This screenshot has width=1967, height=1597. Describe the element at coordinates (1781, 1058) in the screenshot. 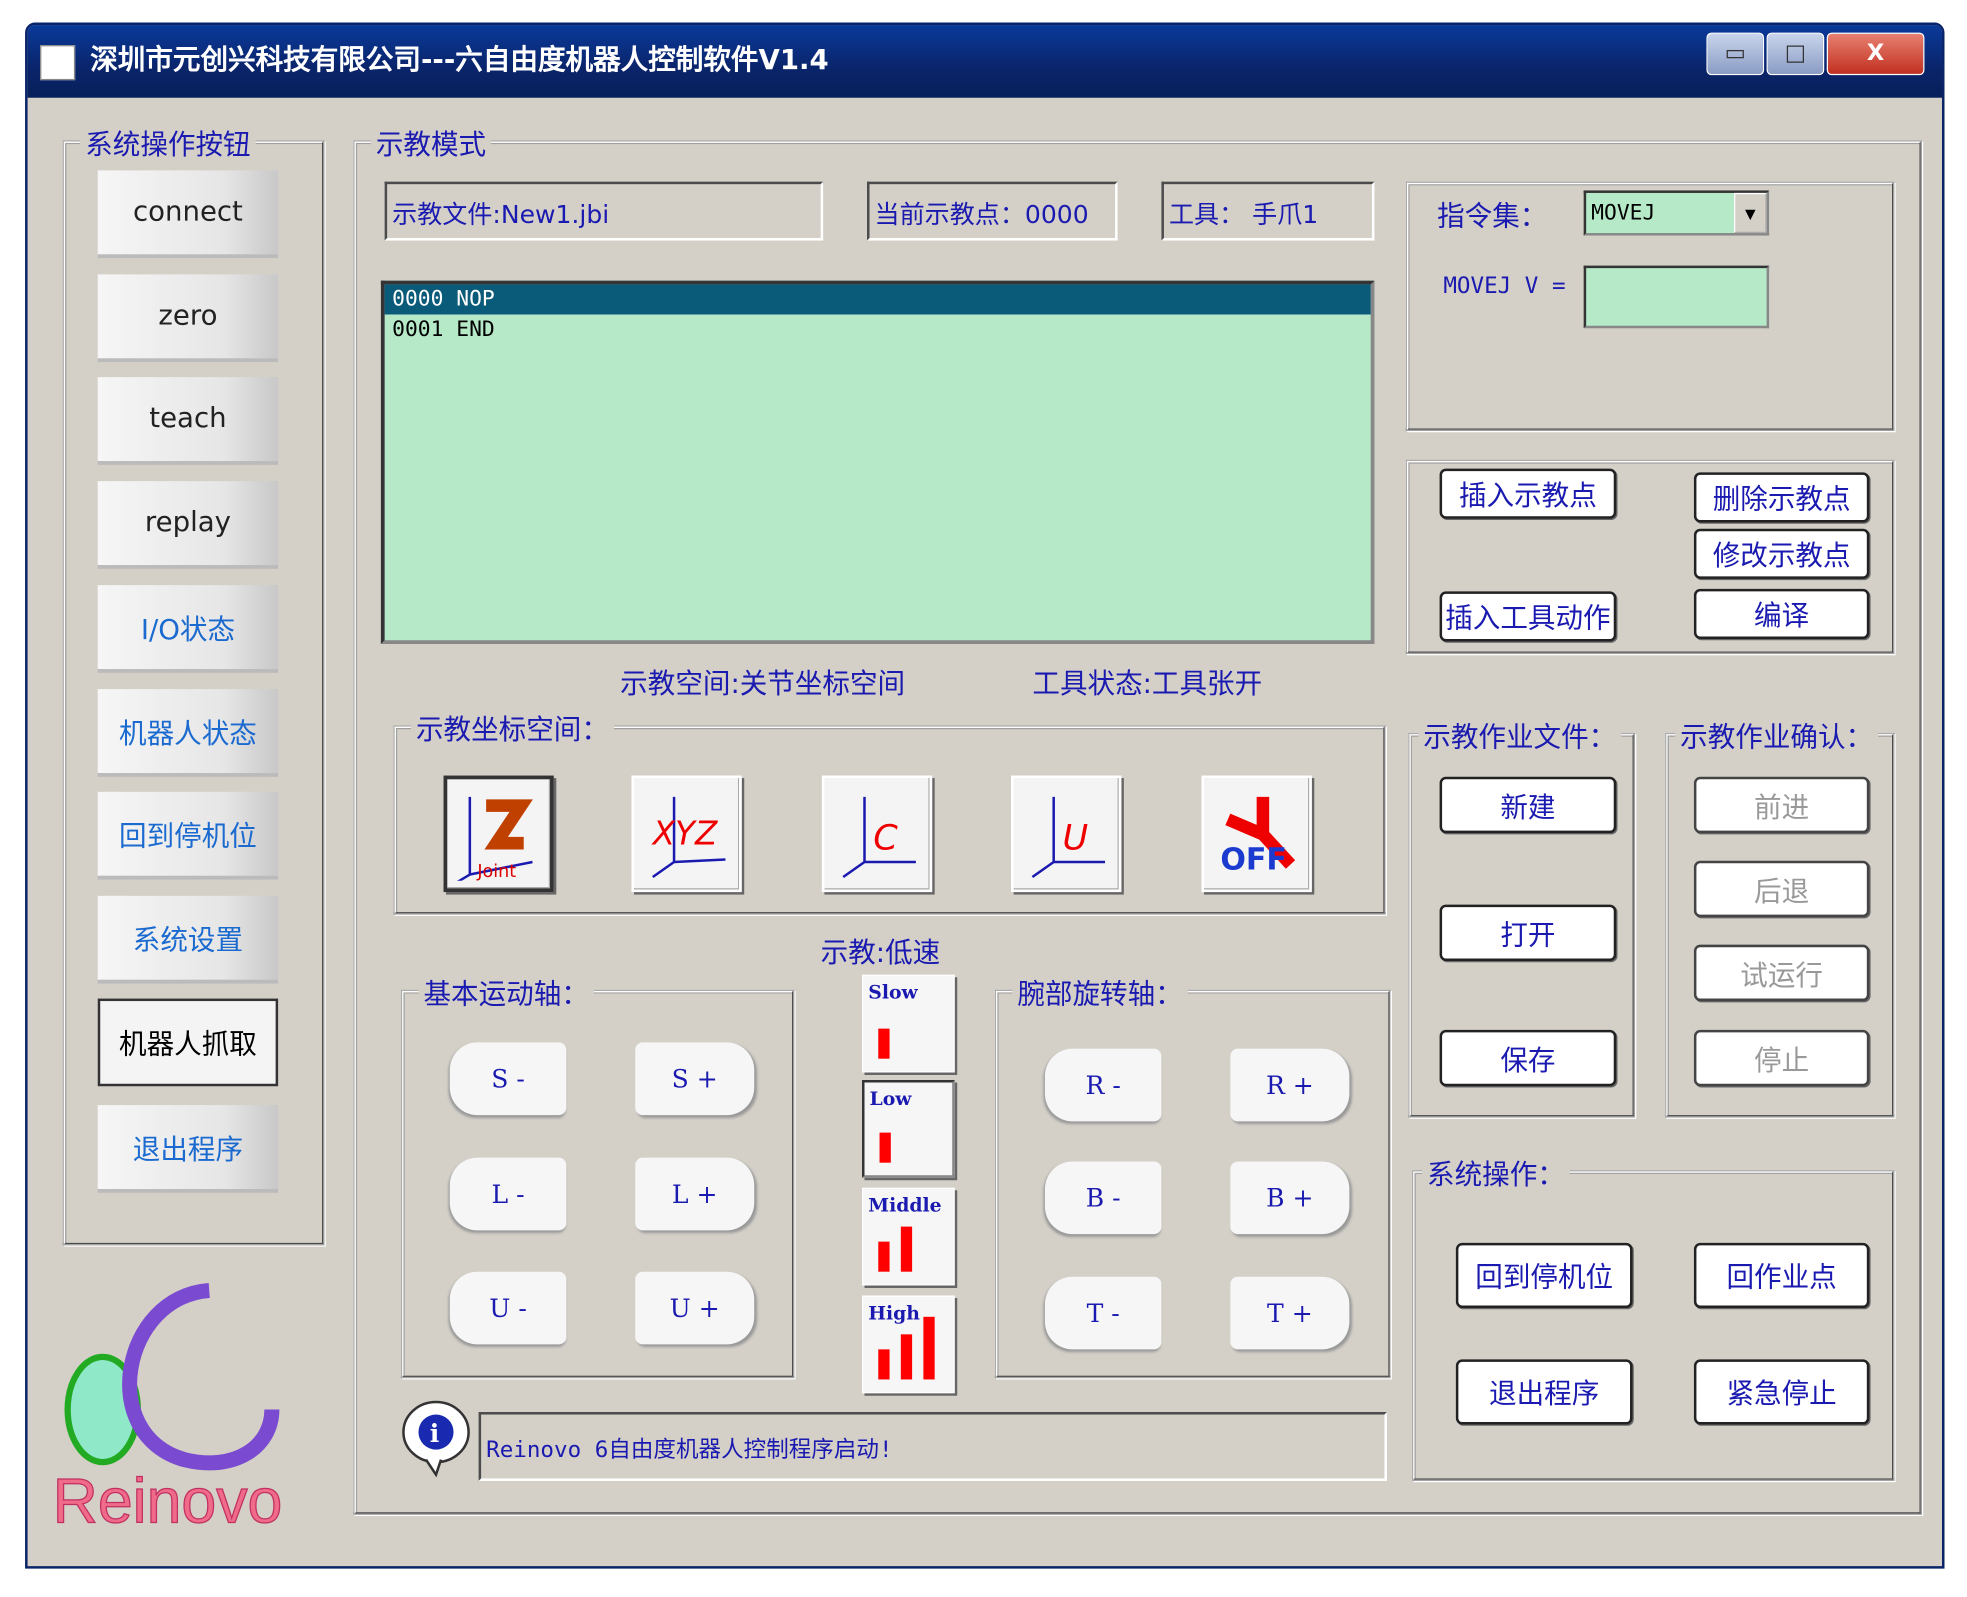

I see `stop-button: 停止` at that location.